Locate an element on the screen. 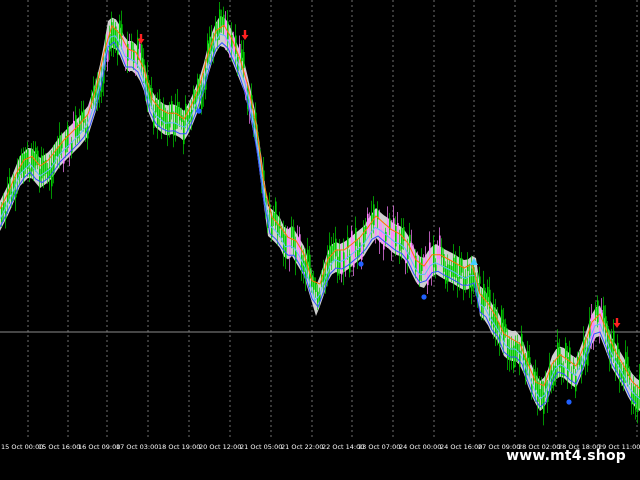 This screenshot has height=480, width=640. watermark: www.mt4.shop is located at coordinates (566, 456).